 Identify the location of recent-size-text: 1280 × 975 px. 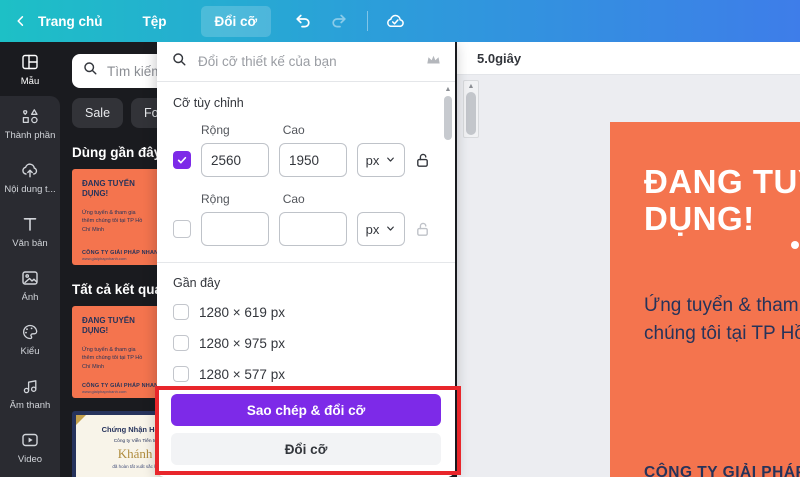
(242, 343).